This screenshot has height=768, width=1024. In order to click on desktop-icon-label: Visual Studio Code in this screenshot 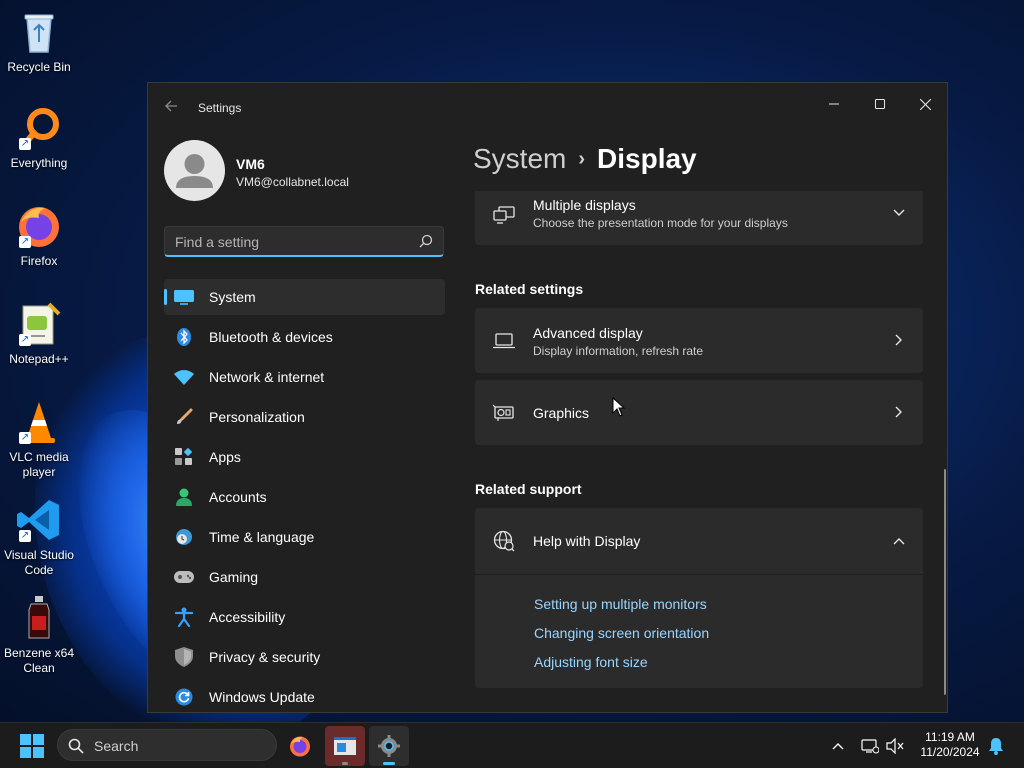, I will do `click(39, 562)`.